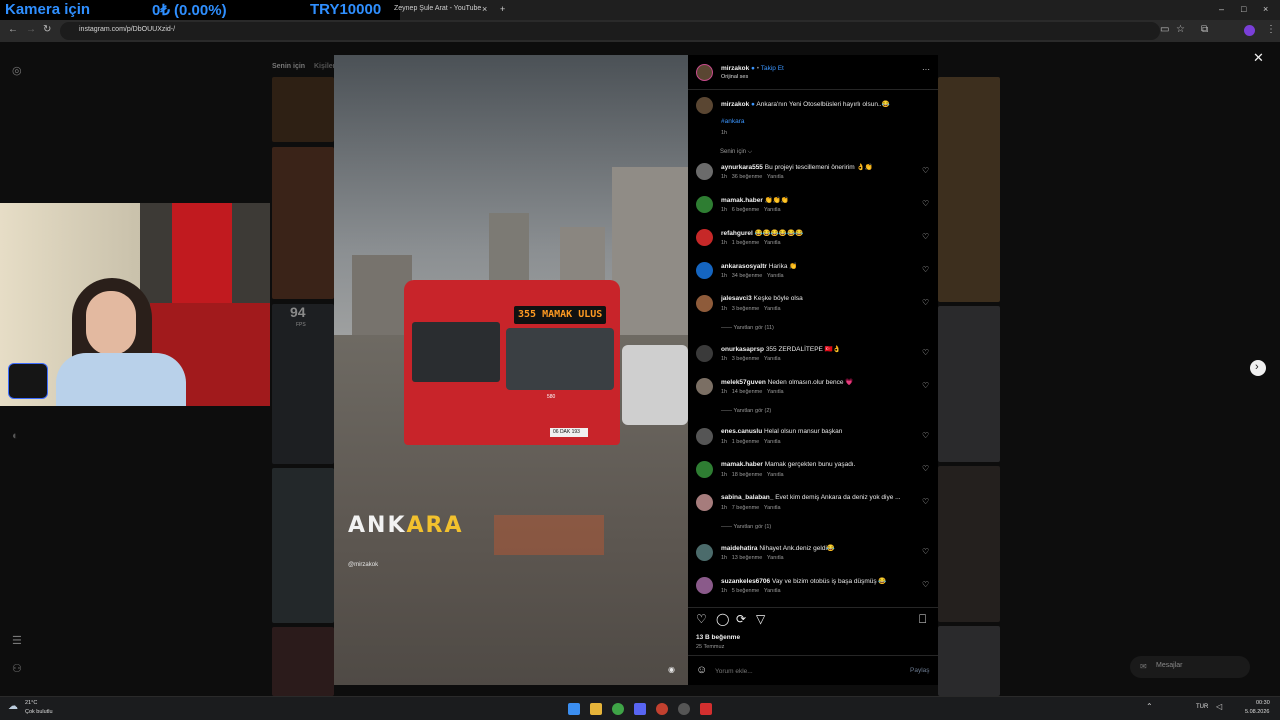 This screenshot has height=720, width=1280. I want to click on commenter-username: onurkasaprsp, so click(742, 349).